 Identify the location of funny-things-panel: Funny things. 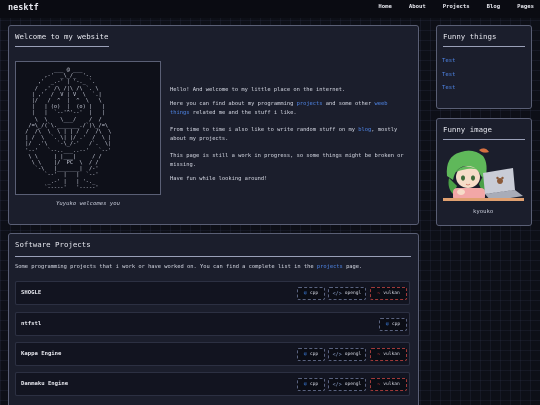
(484, 67).